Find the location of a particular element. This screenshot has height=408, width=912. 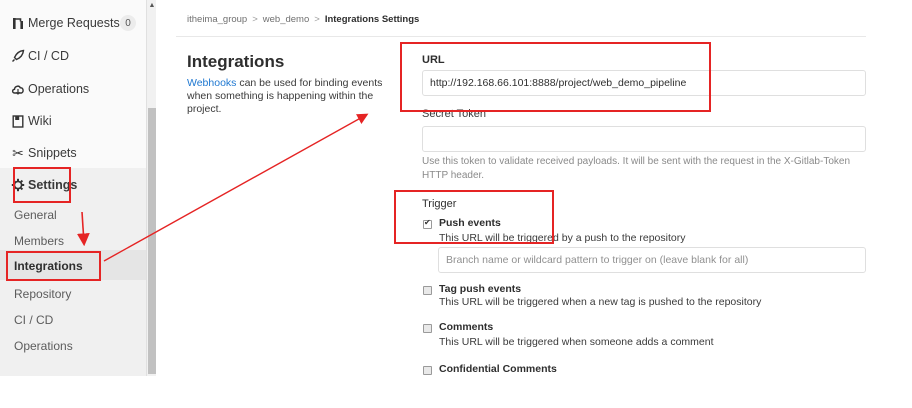

sidebar-item-operations: Operations is located at coordinates (73, 89).